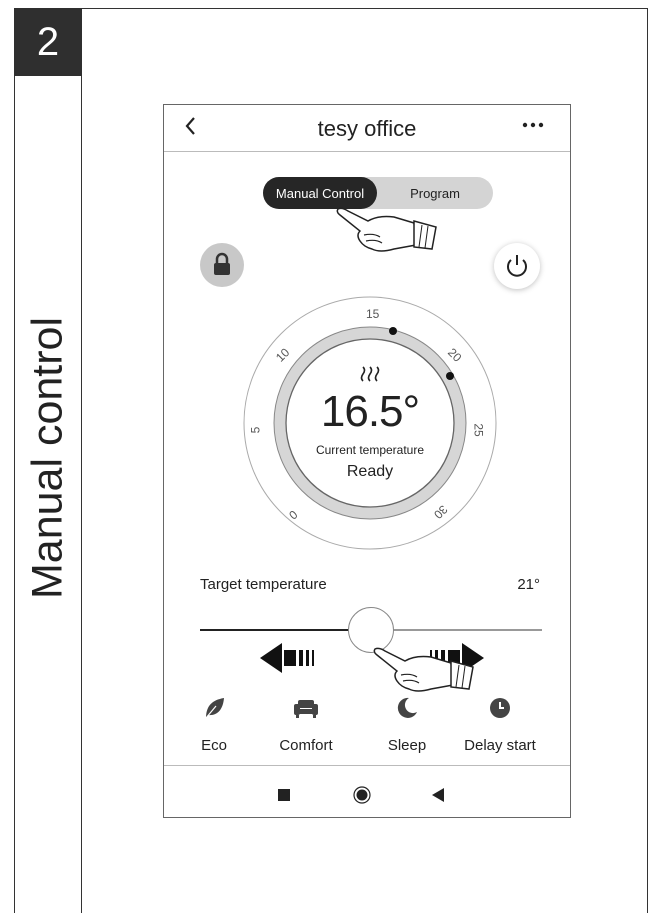 This screenshot has height=913, width=662. Describe the element at coordinates (285, 630) in the screenshot. I see `slider-track-filled` at that location.